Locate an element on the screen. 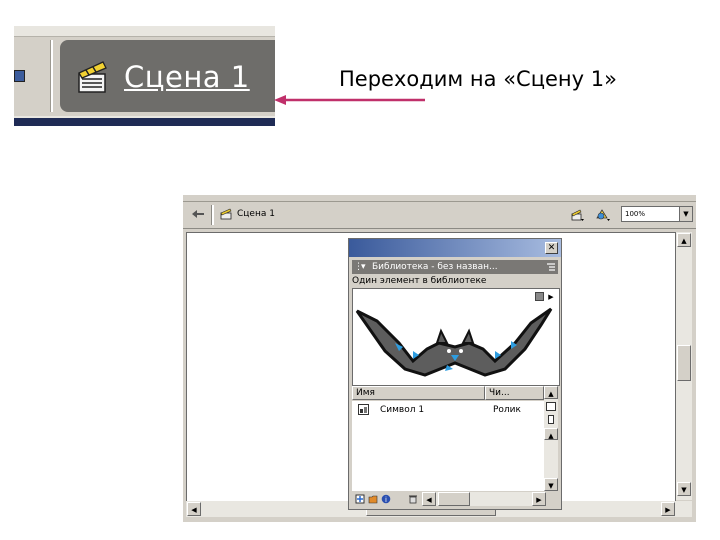  chevron-down-icon: ▼ is located at coordinates (685, 214).